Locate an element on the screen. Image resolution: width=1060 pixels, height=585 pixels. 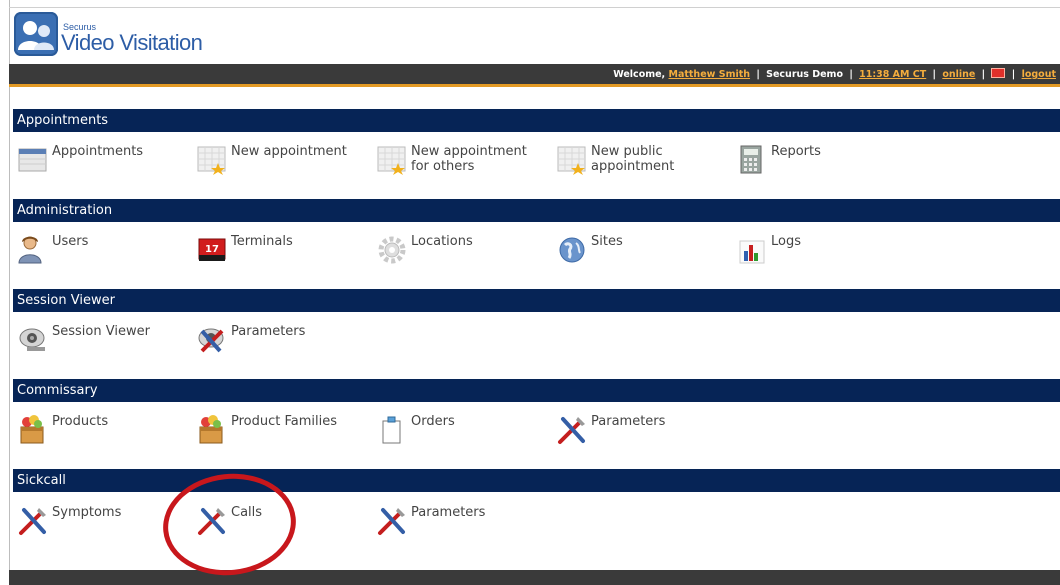
menu-item-session-viewer: Session Viewer is located at coordinates (83, 339).